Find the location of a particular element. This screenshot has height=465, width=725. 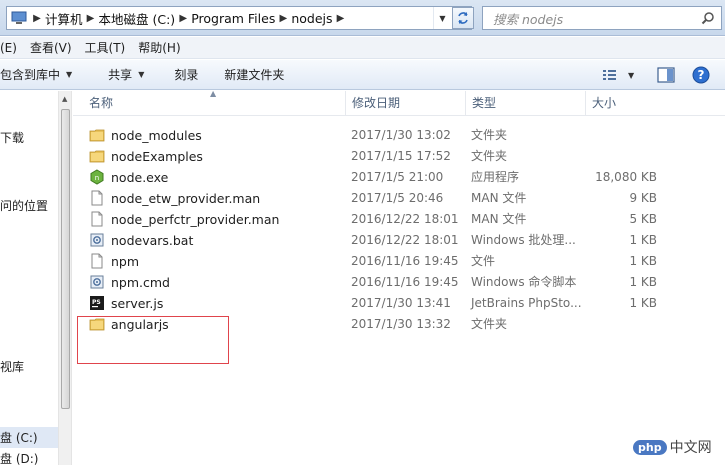

file-name: nodevars.bat is located at coordinates (152, 240).